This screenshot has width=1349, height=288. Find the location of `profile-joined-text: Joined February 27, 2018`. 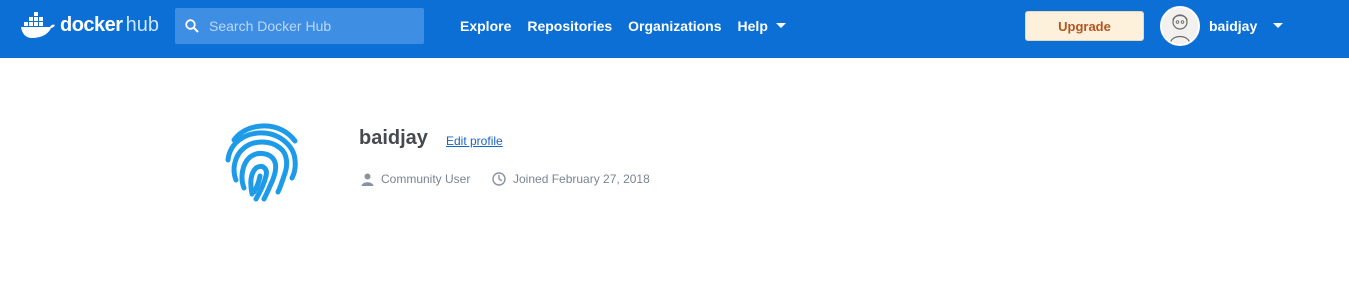

profile-joined-text: Joined February 27, 2018 is located at coordinates (581, 179).